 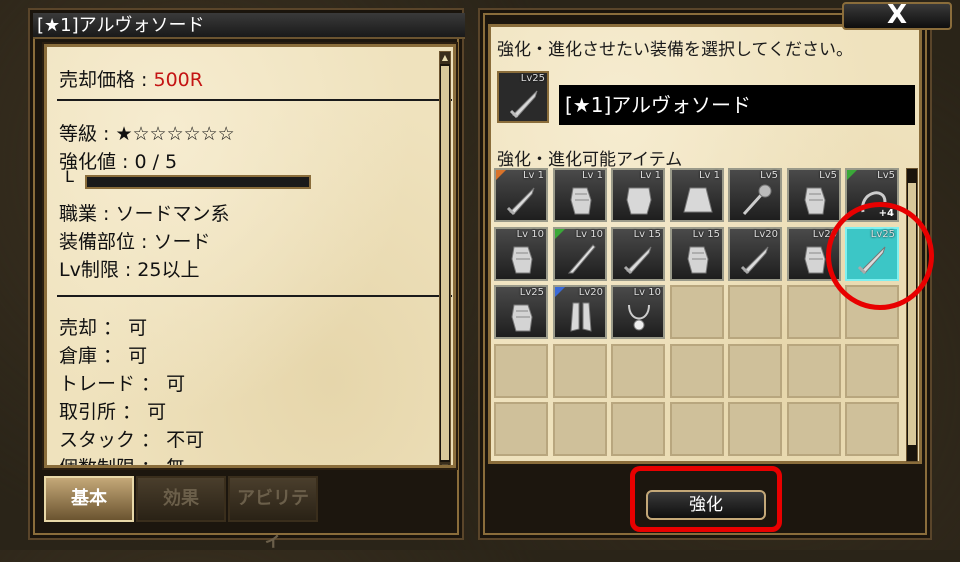 I want to click on sellable: 売却 ： 可, so click(x=103, y=328).